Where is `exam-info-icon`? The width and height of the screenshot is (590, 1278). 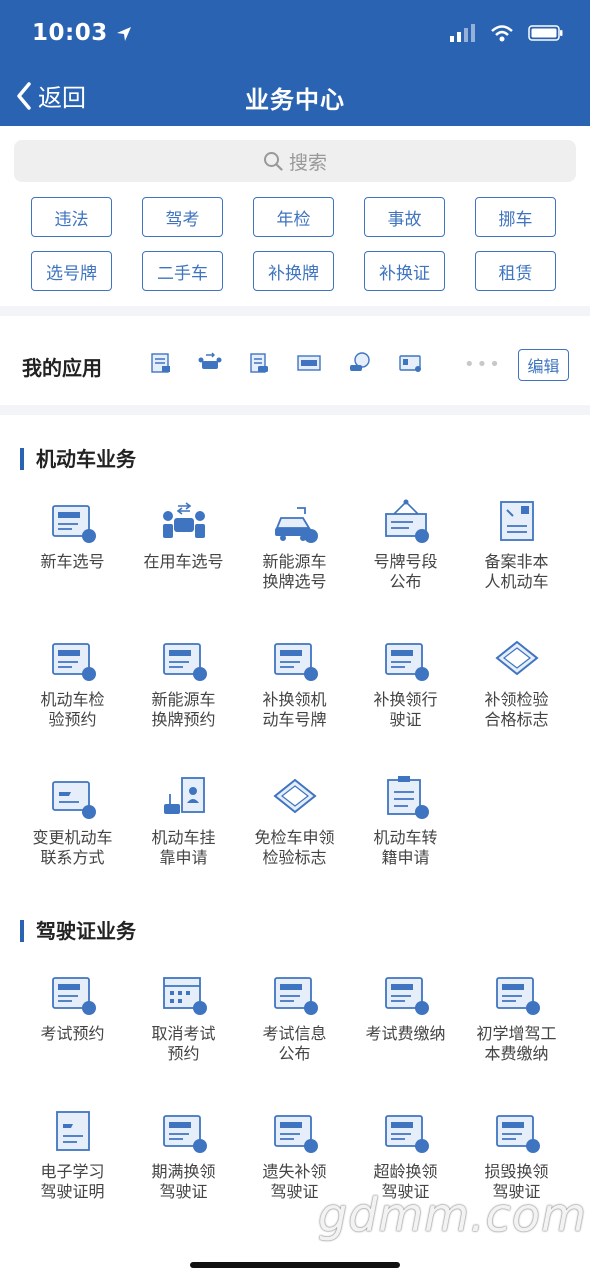
exam-info-icon is located at coordinates (295, 993).